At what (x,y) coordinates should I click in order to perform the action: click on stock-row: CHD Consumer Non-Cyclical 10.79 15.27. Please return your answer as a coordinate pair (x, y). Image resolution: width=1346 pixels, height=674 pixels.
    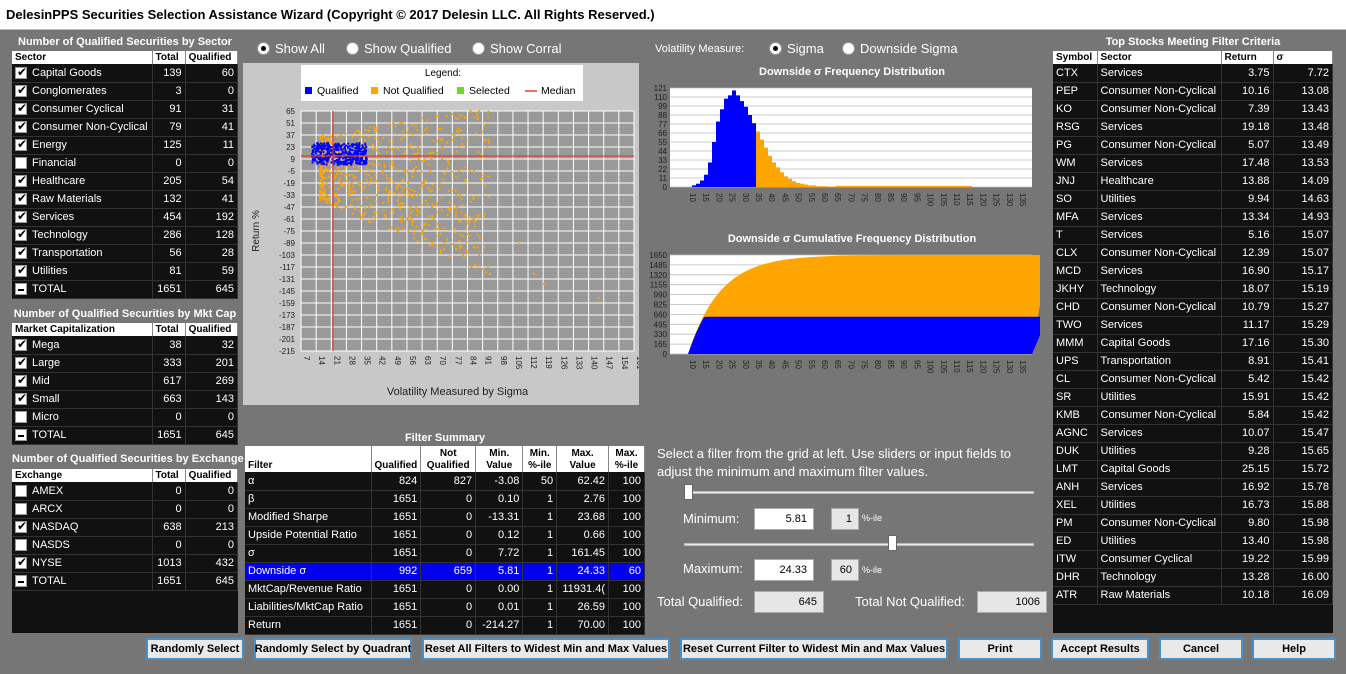
    Looking at the image, I should click on (1193, 307).